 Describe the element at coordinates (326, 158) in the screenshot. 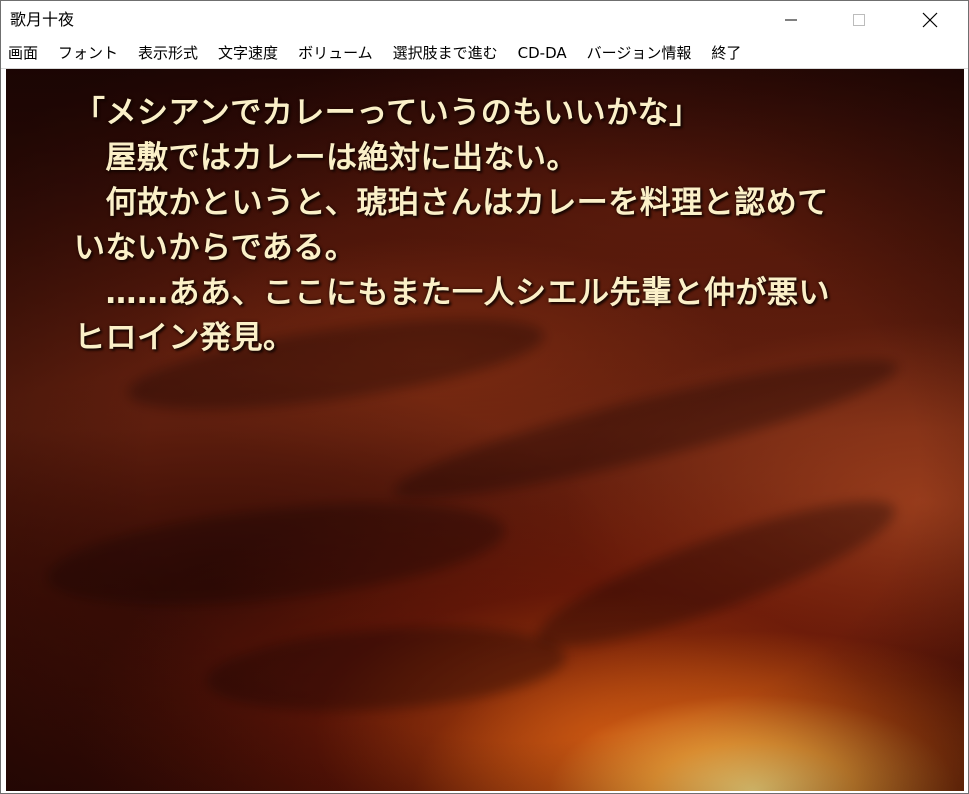

I see `dialogue-line: 屋敷ではカレーは絶対に出ない。` at that location.